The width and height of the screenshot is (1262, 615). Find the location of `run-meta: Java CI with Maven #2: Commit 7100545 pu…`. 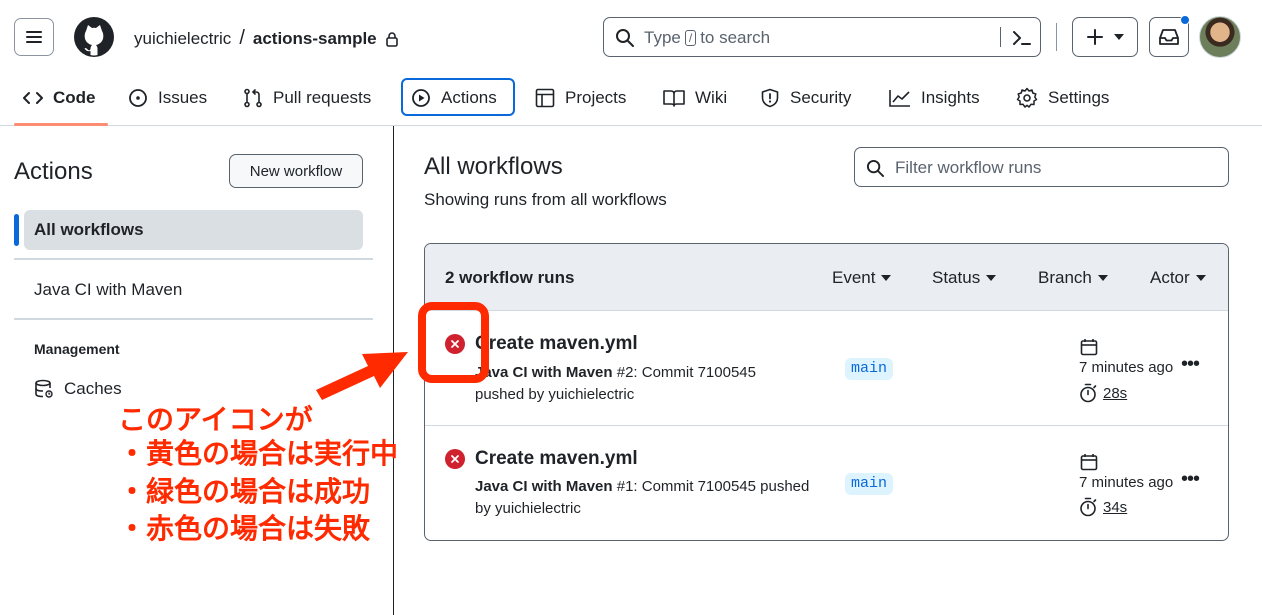

run-meta: Java CI with Maven #2: Commit 7100545 pu… is located at coordinates (655, 384).